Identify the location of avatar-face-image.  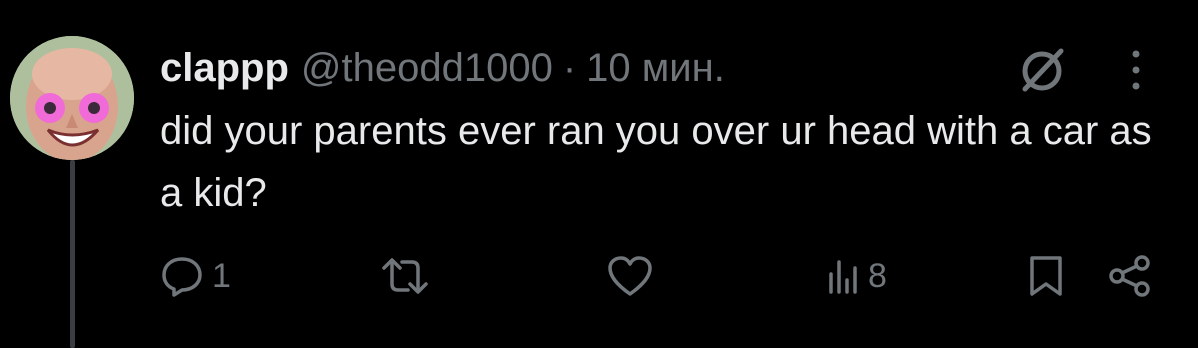
(72, 98).